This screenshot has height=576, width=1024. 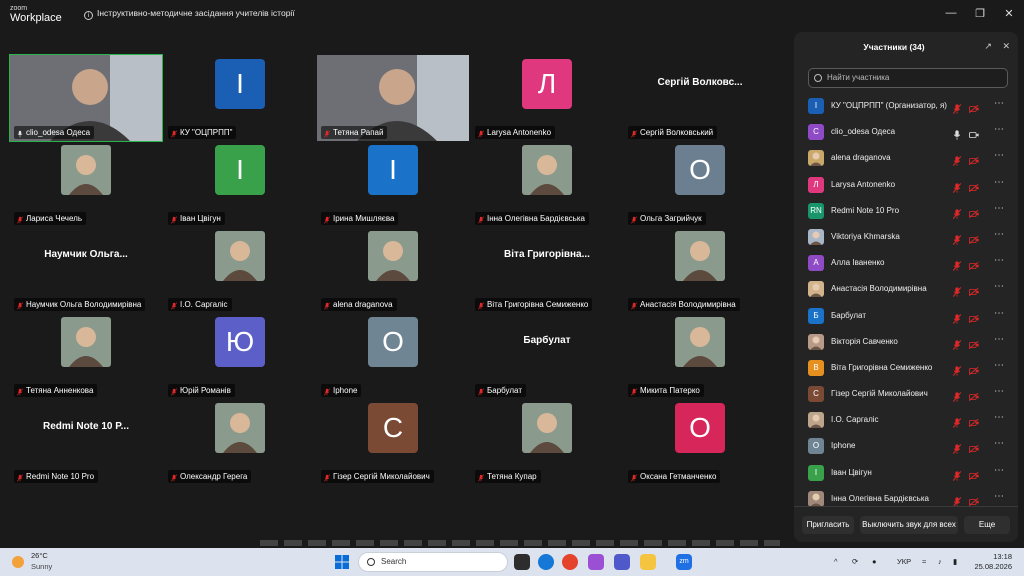 I want to click on video-tile: Ю Юрій Романів, so click(x=240, y=356).